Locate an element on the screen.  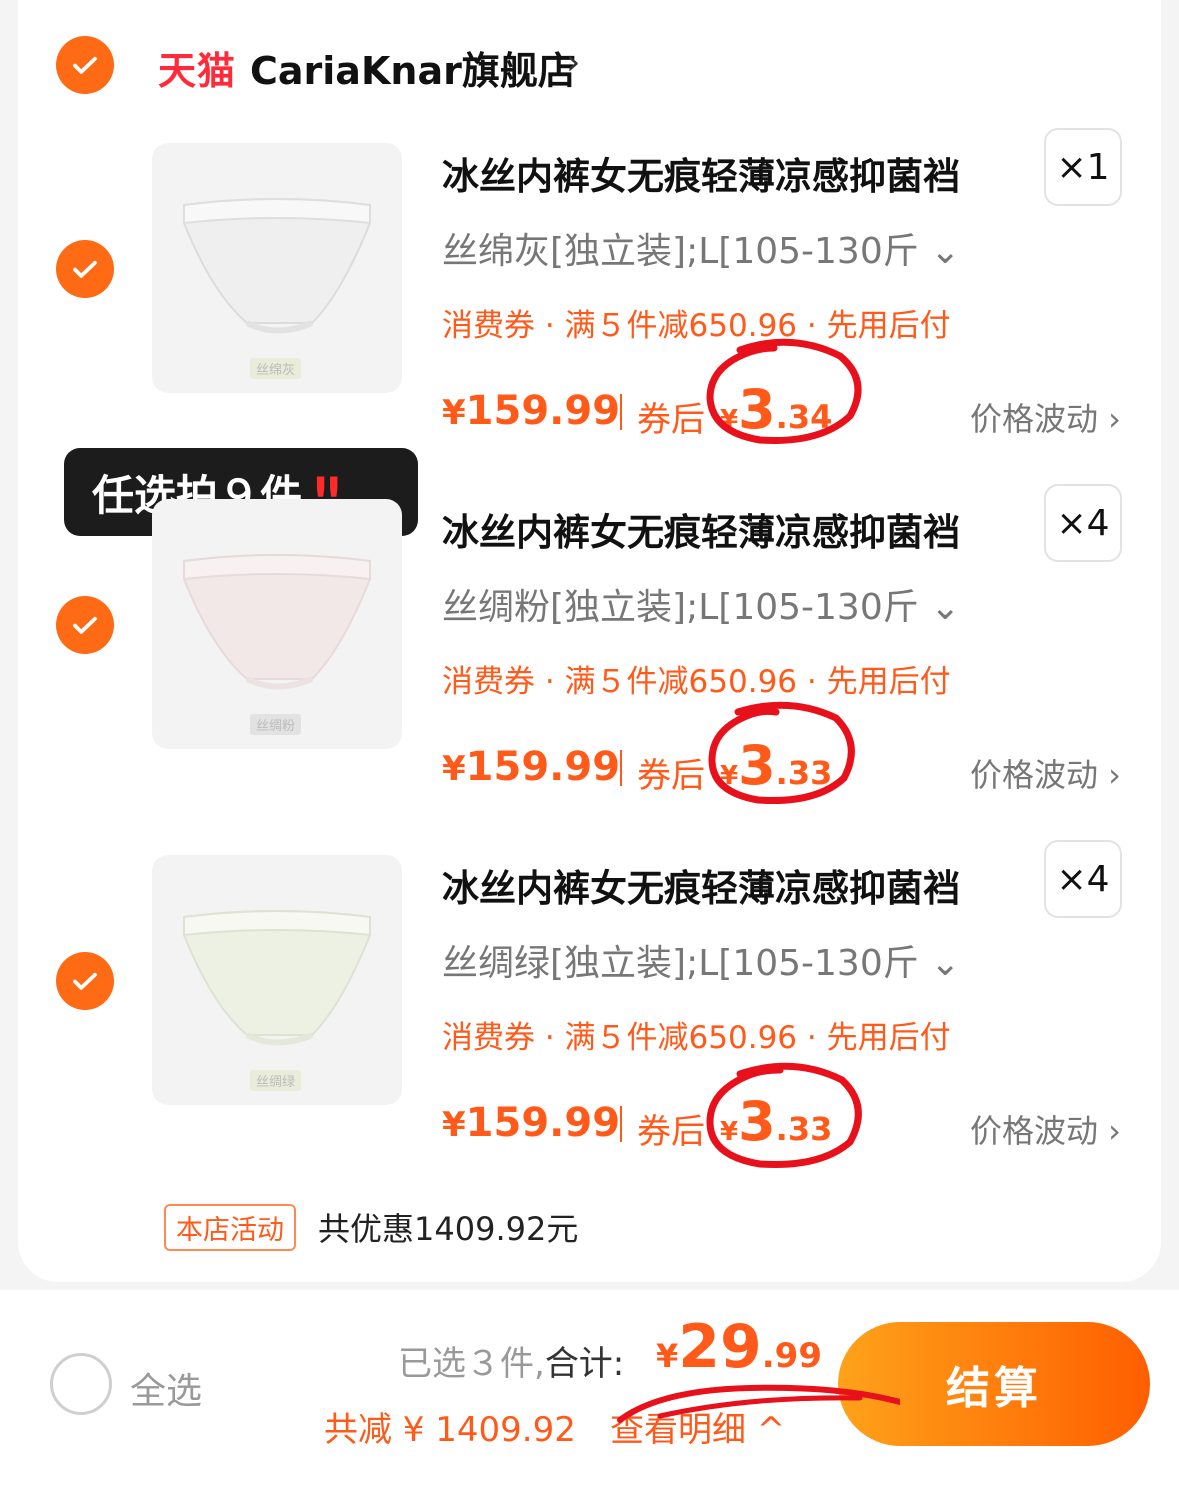
thumb-color-label: 丝绸粉 is located at coordinates (276, 724).